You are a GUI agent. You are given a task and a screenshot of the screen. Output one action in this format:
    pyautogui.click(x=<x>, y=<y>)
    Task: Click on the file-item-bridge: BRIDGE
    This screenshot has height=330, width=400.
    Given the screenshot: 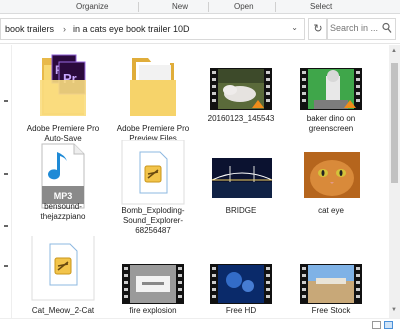 What is the action you would take?
    pyautogui.click(x=241, y=180)
    